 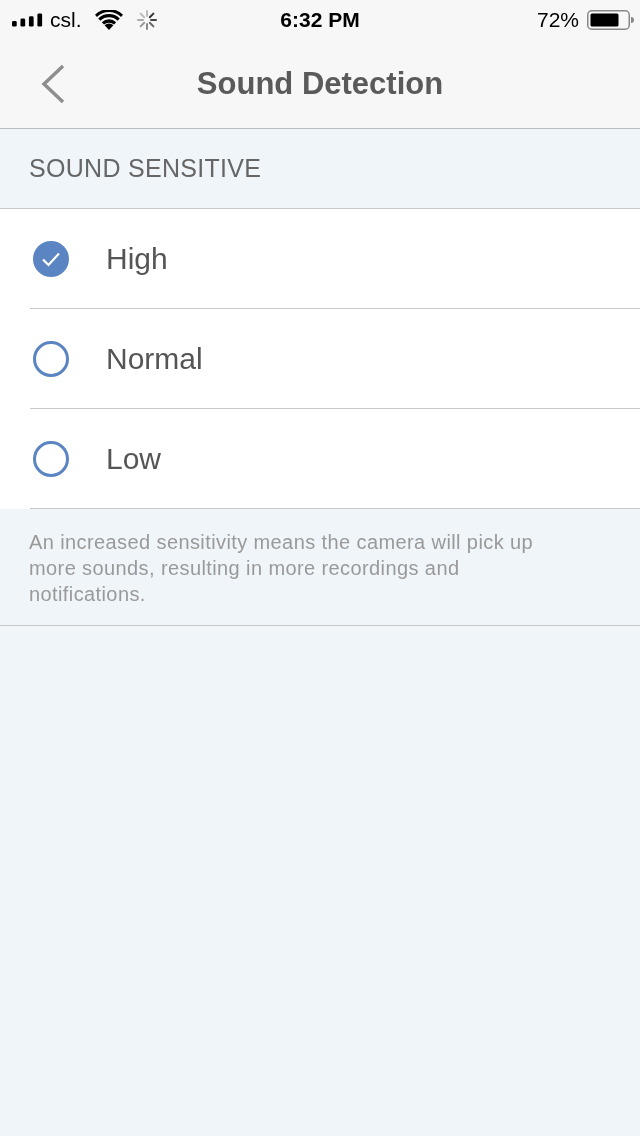 I want to click on clock-text: 6:32 PM, so click(x=320, y=20).